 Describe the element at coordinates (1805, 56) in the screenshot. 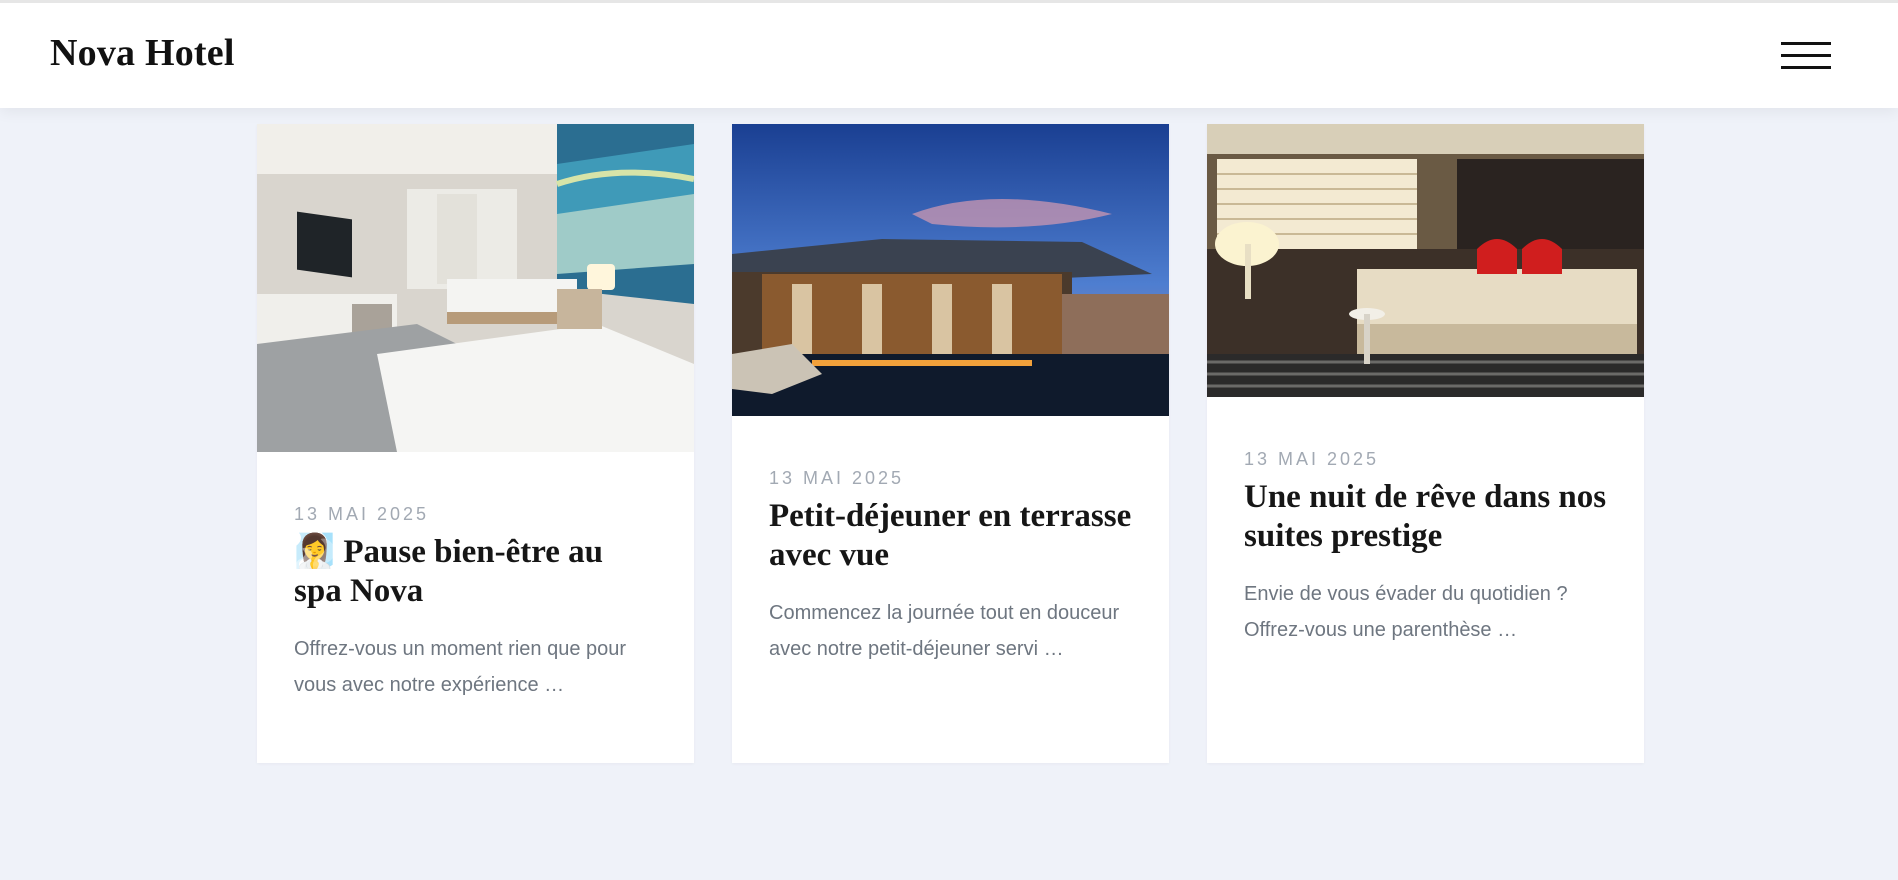

I see `hamburger-menu-icon` at that location.